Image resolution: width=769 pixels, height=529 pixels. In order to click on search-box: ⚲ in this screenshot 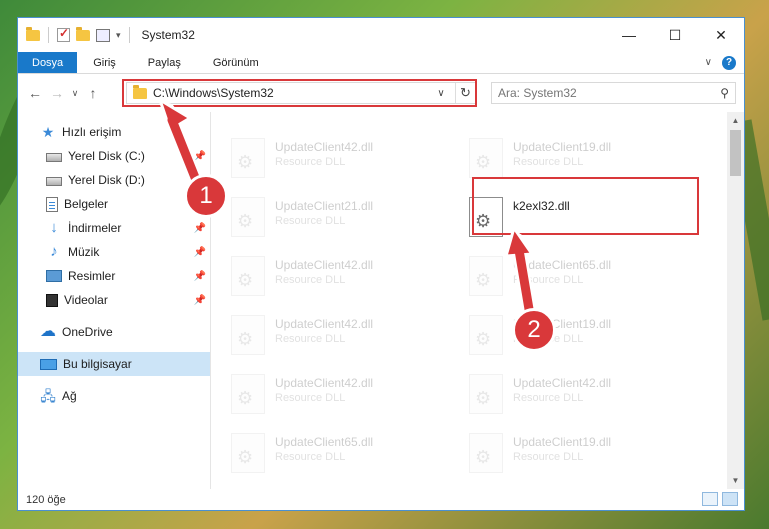, I will do `click(613, 93)`.